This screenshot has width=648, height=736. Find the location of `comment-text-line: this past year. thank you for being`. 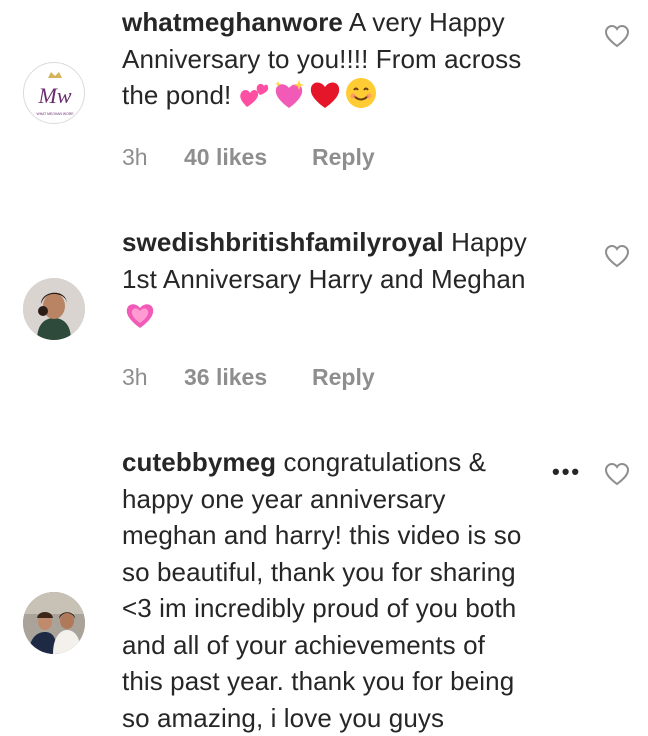

comment-text-line: this past year. thank you for being is located at coordinates (318, 681).